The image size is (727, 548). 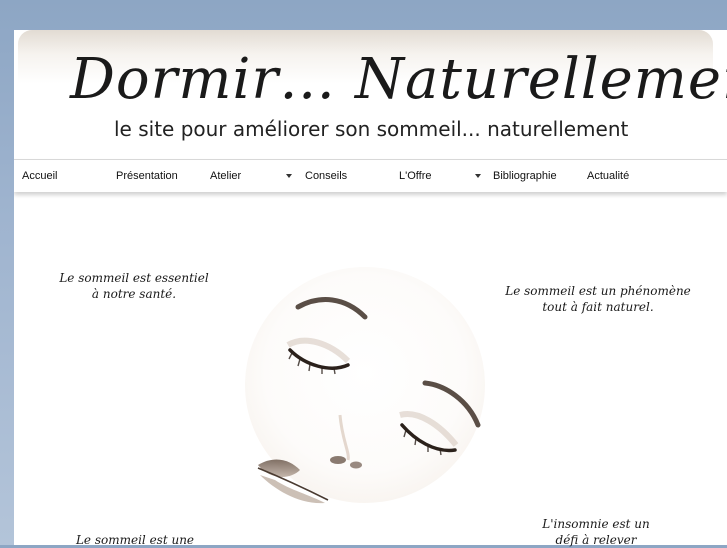 I want to click on nav-item-atelier: Atelier, so click(x=251, y=176).